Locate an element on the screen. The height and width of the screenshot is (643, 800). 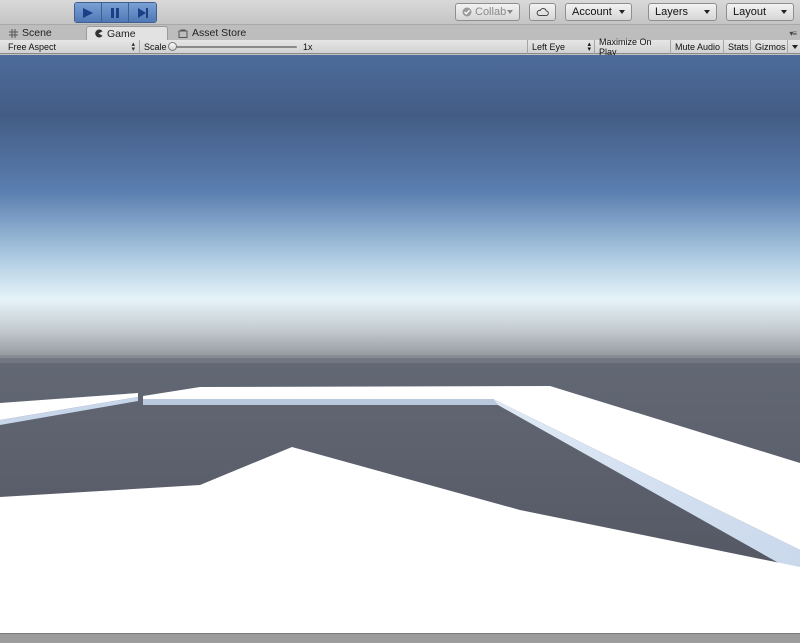
store-icon is located at coordinates (183, 33).